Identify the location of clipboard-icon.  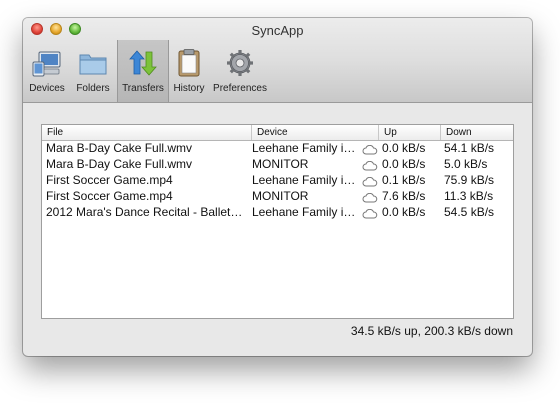
(189, 63).